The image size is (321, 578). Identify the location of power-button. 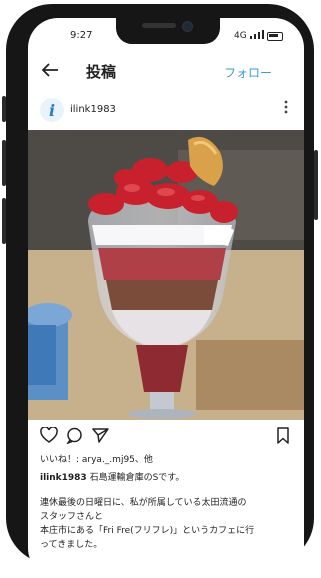
(316, 185).